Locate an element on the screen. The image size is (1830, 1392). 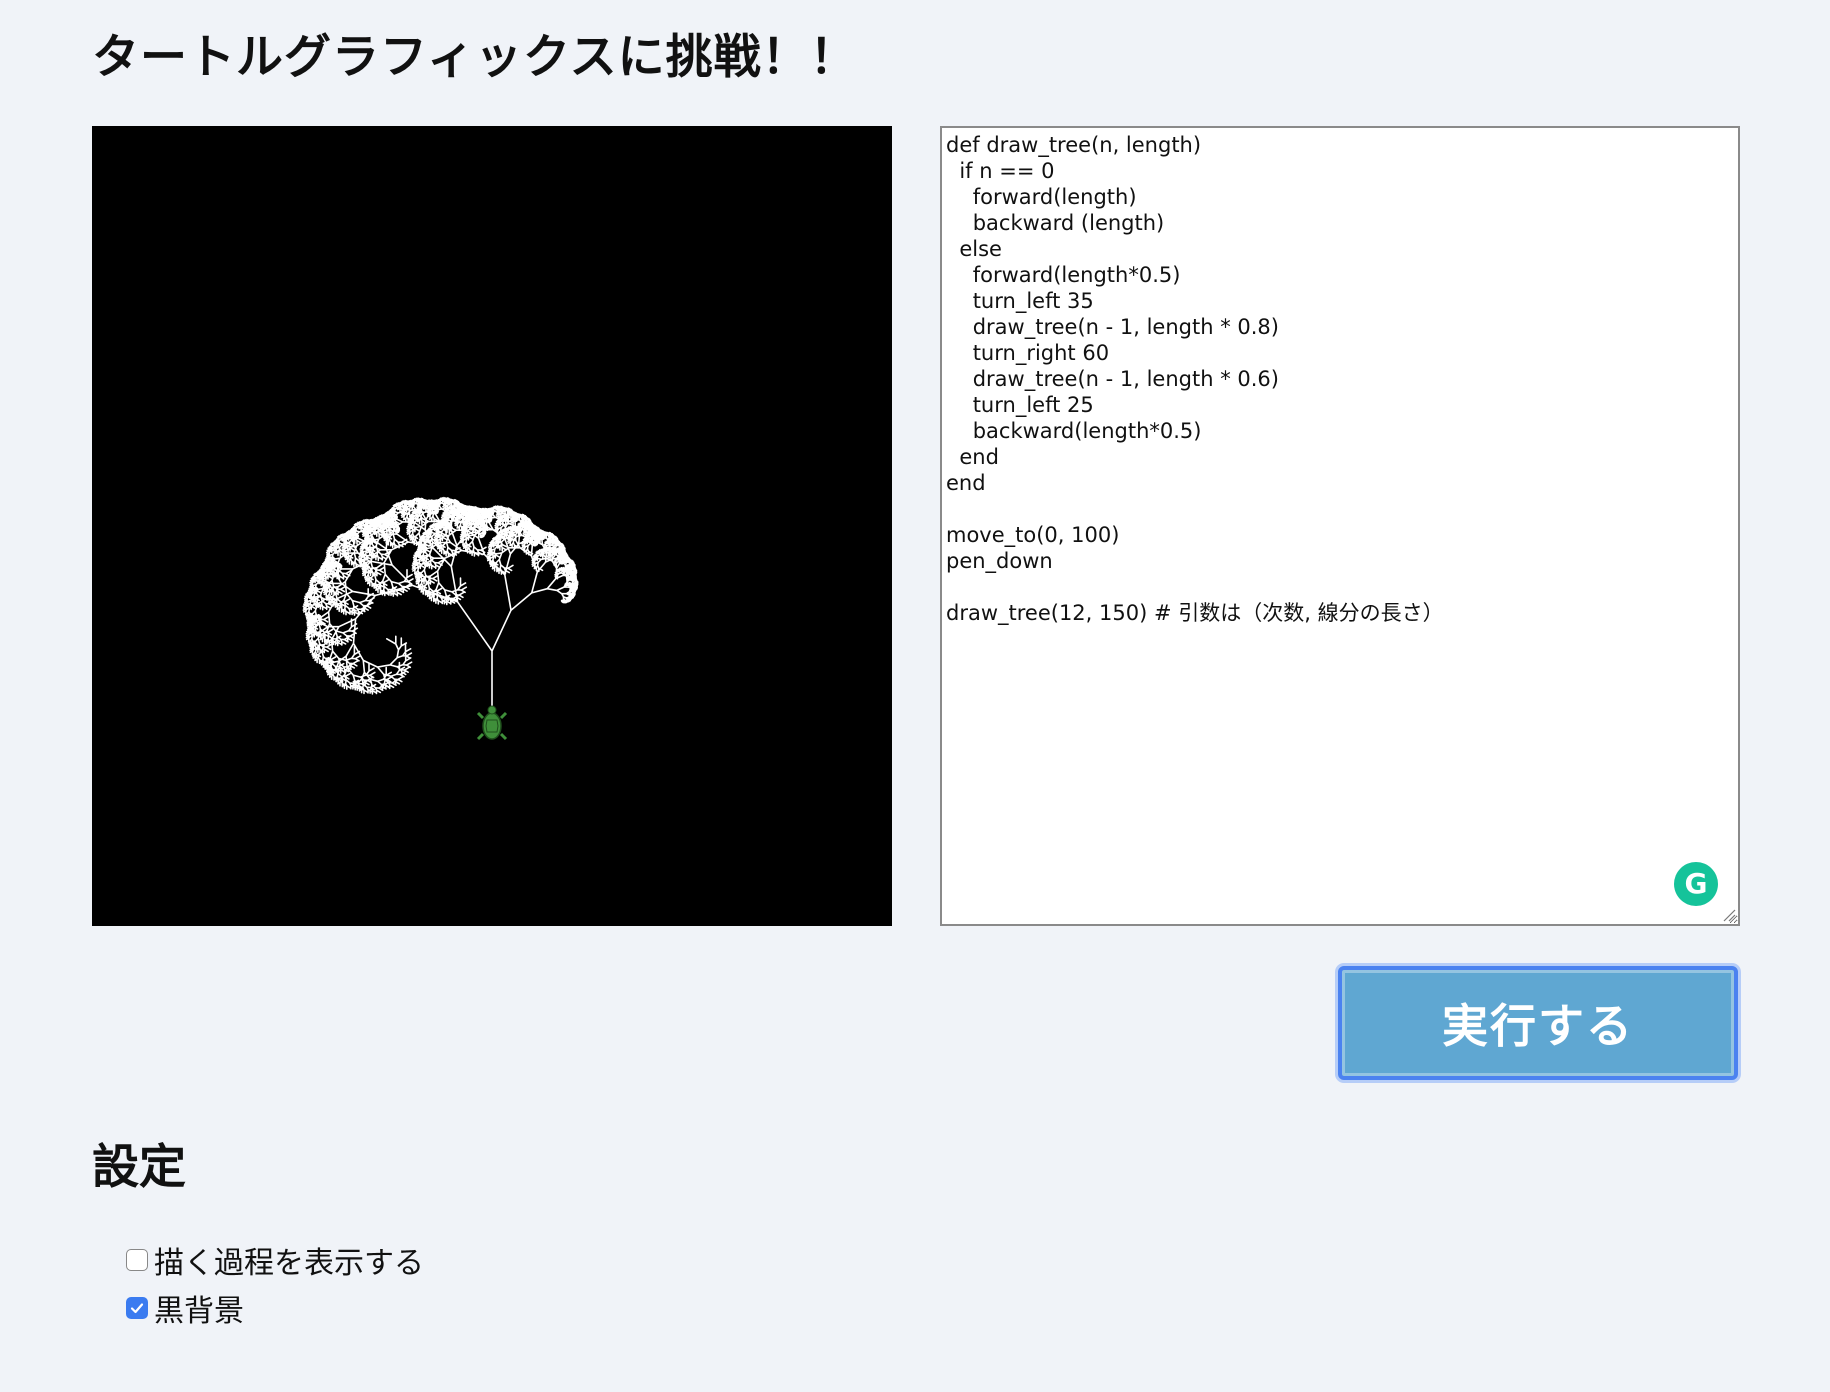
settings-title: 設定 is located at coordinates (139, 1167).